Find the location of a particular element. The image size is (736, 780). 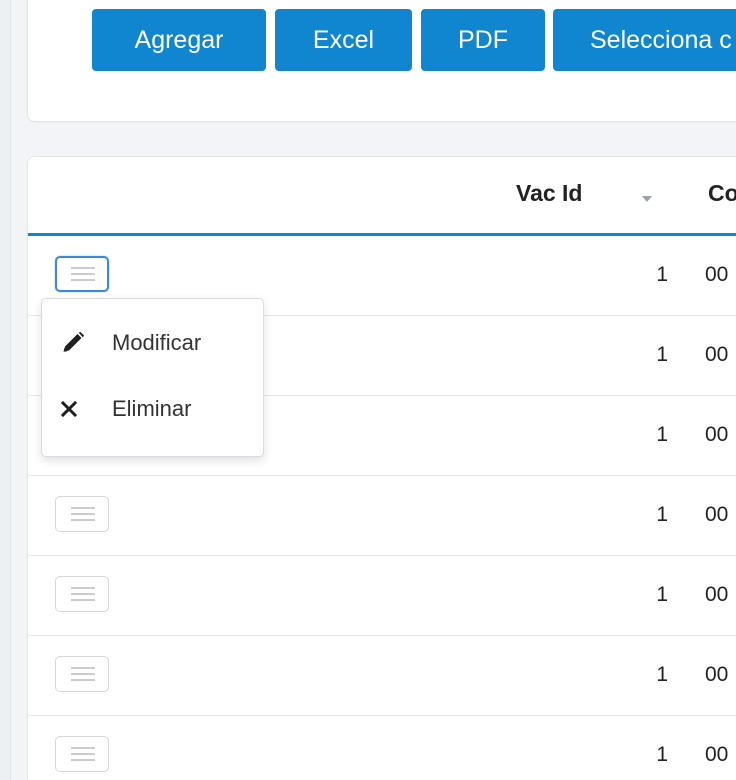

pencil-icon is located at coordinates (74, 342).